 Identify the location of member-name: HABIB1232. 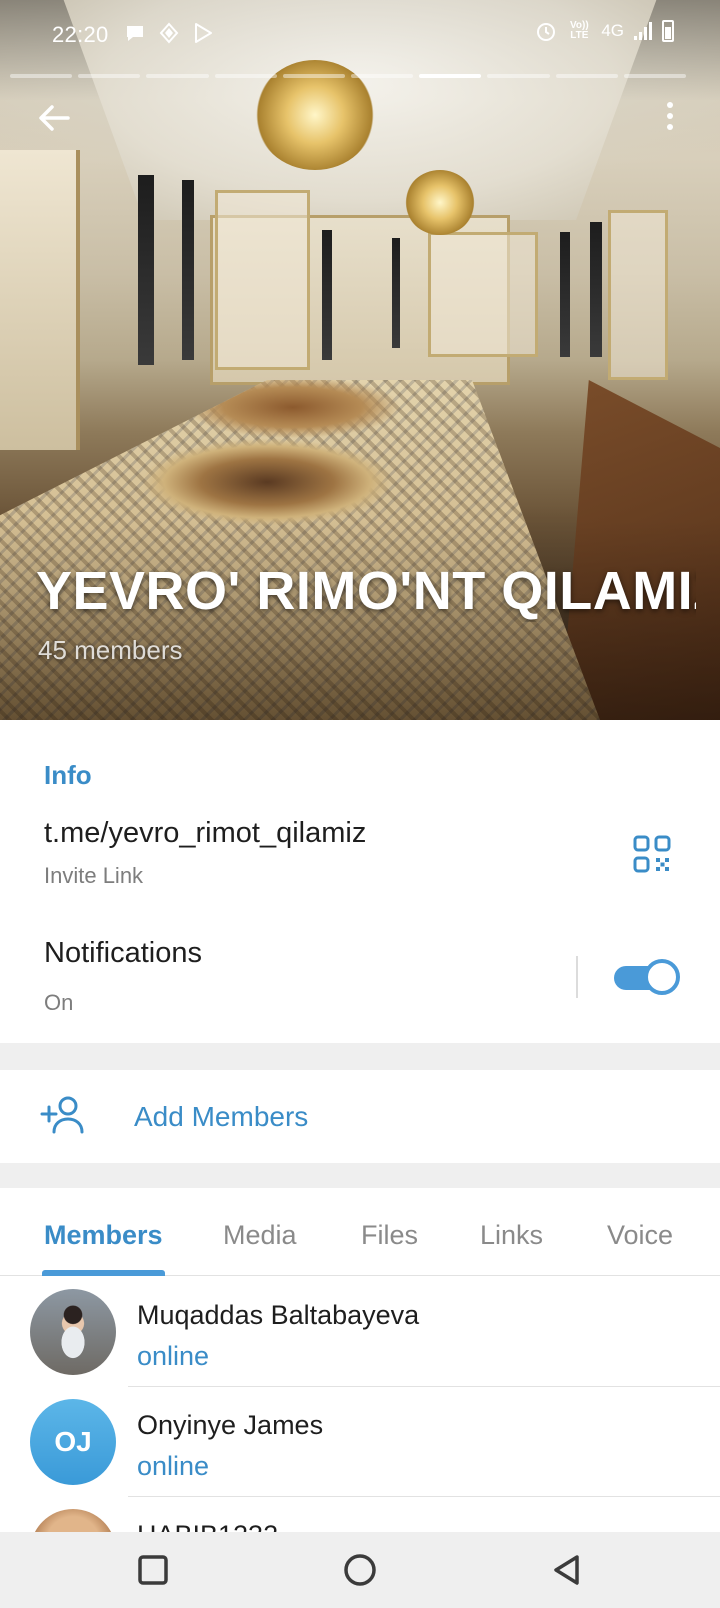
(207, 1526).